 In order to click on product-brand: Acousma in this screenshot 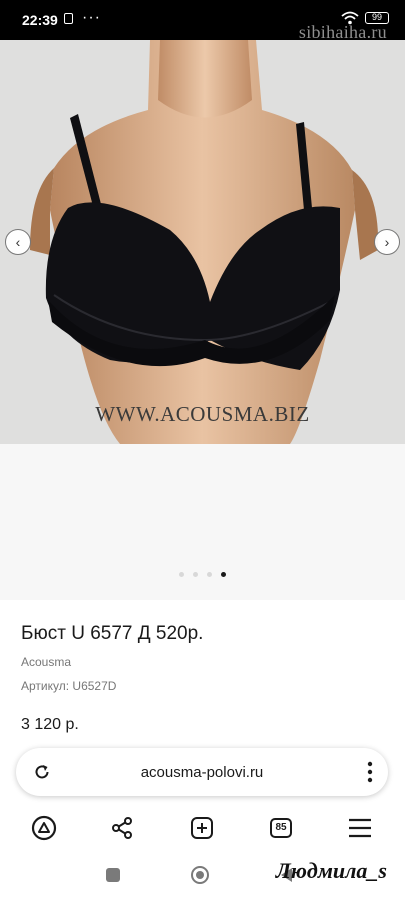, I will do `click(46, 662)`.